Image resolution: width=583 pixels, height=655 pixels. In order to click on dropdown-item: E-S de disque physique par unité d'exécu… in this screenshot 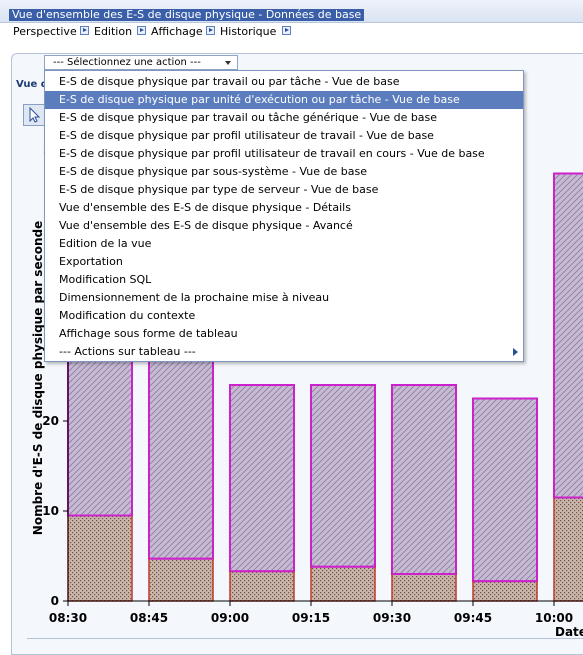, I will do `click(284, 100)`.